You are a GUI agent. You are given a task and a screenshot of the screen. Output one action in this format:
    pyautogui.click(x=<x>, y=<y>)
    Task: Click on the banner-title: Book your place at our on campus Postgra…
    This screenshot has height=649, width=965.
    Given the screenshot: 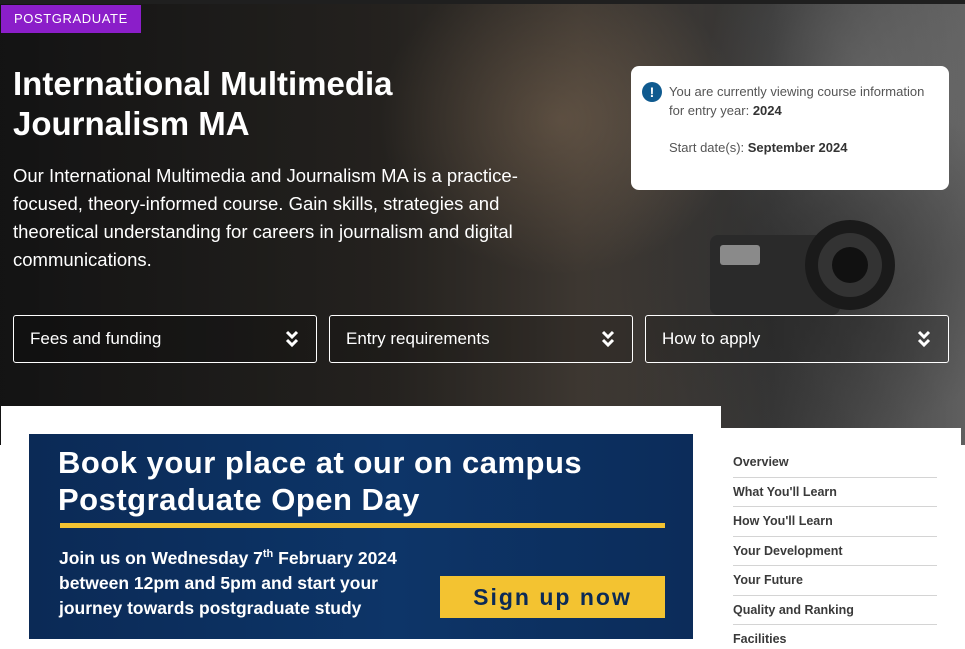 What is the action you would take?
    pyautogui.click(x=368, y=481)
    